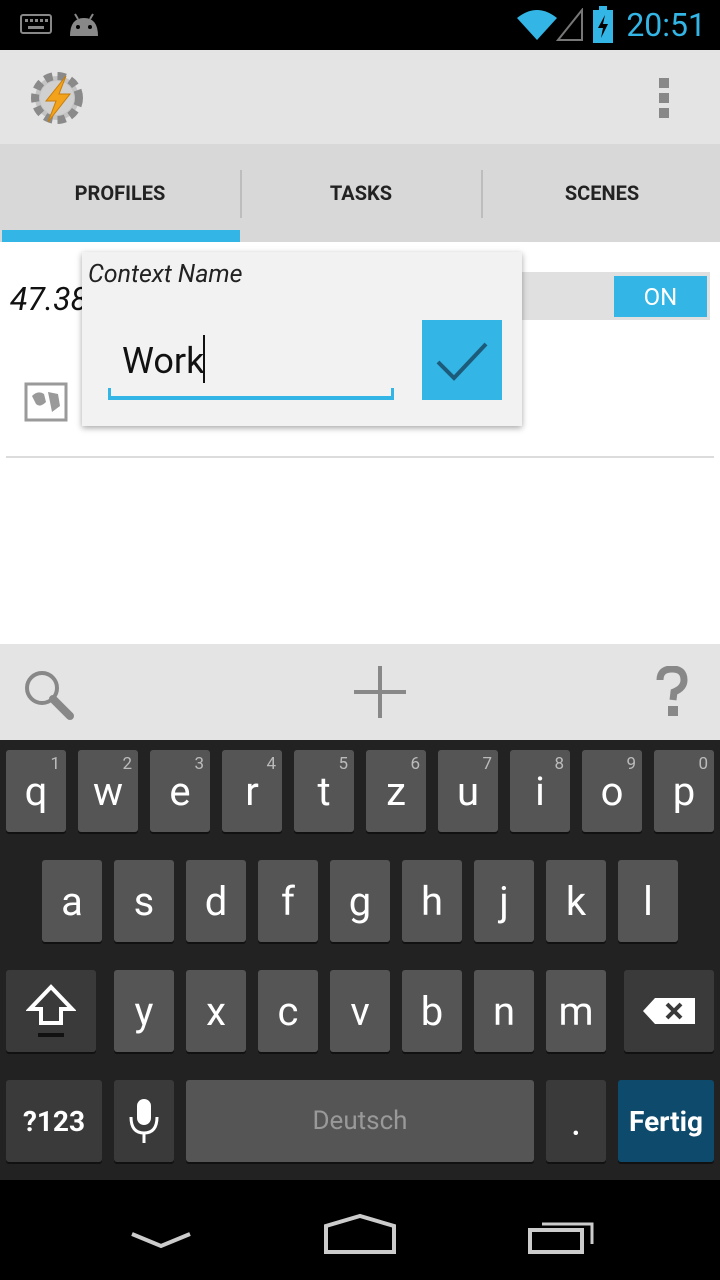  Describe the element at coordinates (288, 901) in the screenshot. I see `key-f: f` at that location.